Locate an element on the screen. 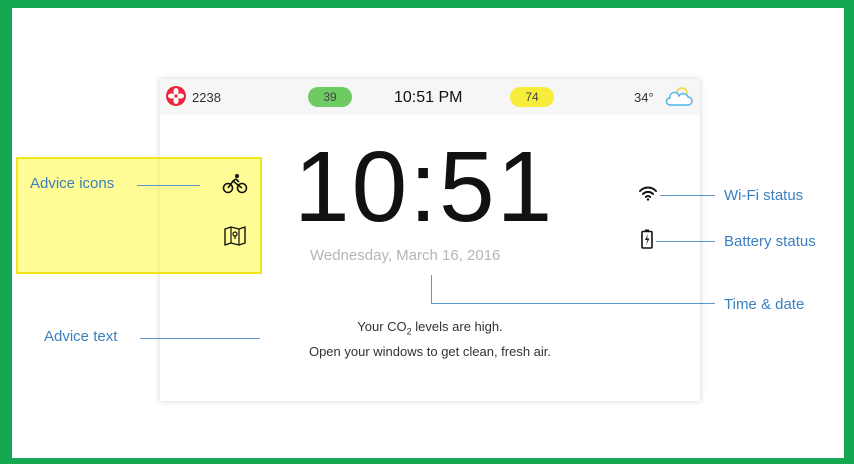 The width and height of the screenshot is (854, 464). battery-icon is located at coordinates (647, 241).